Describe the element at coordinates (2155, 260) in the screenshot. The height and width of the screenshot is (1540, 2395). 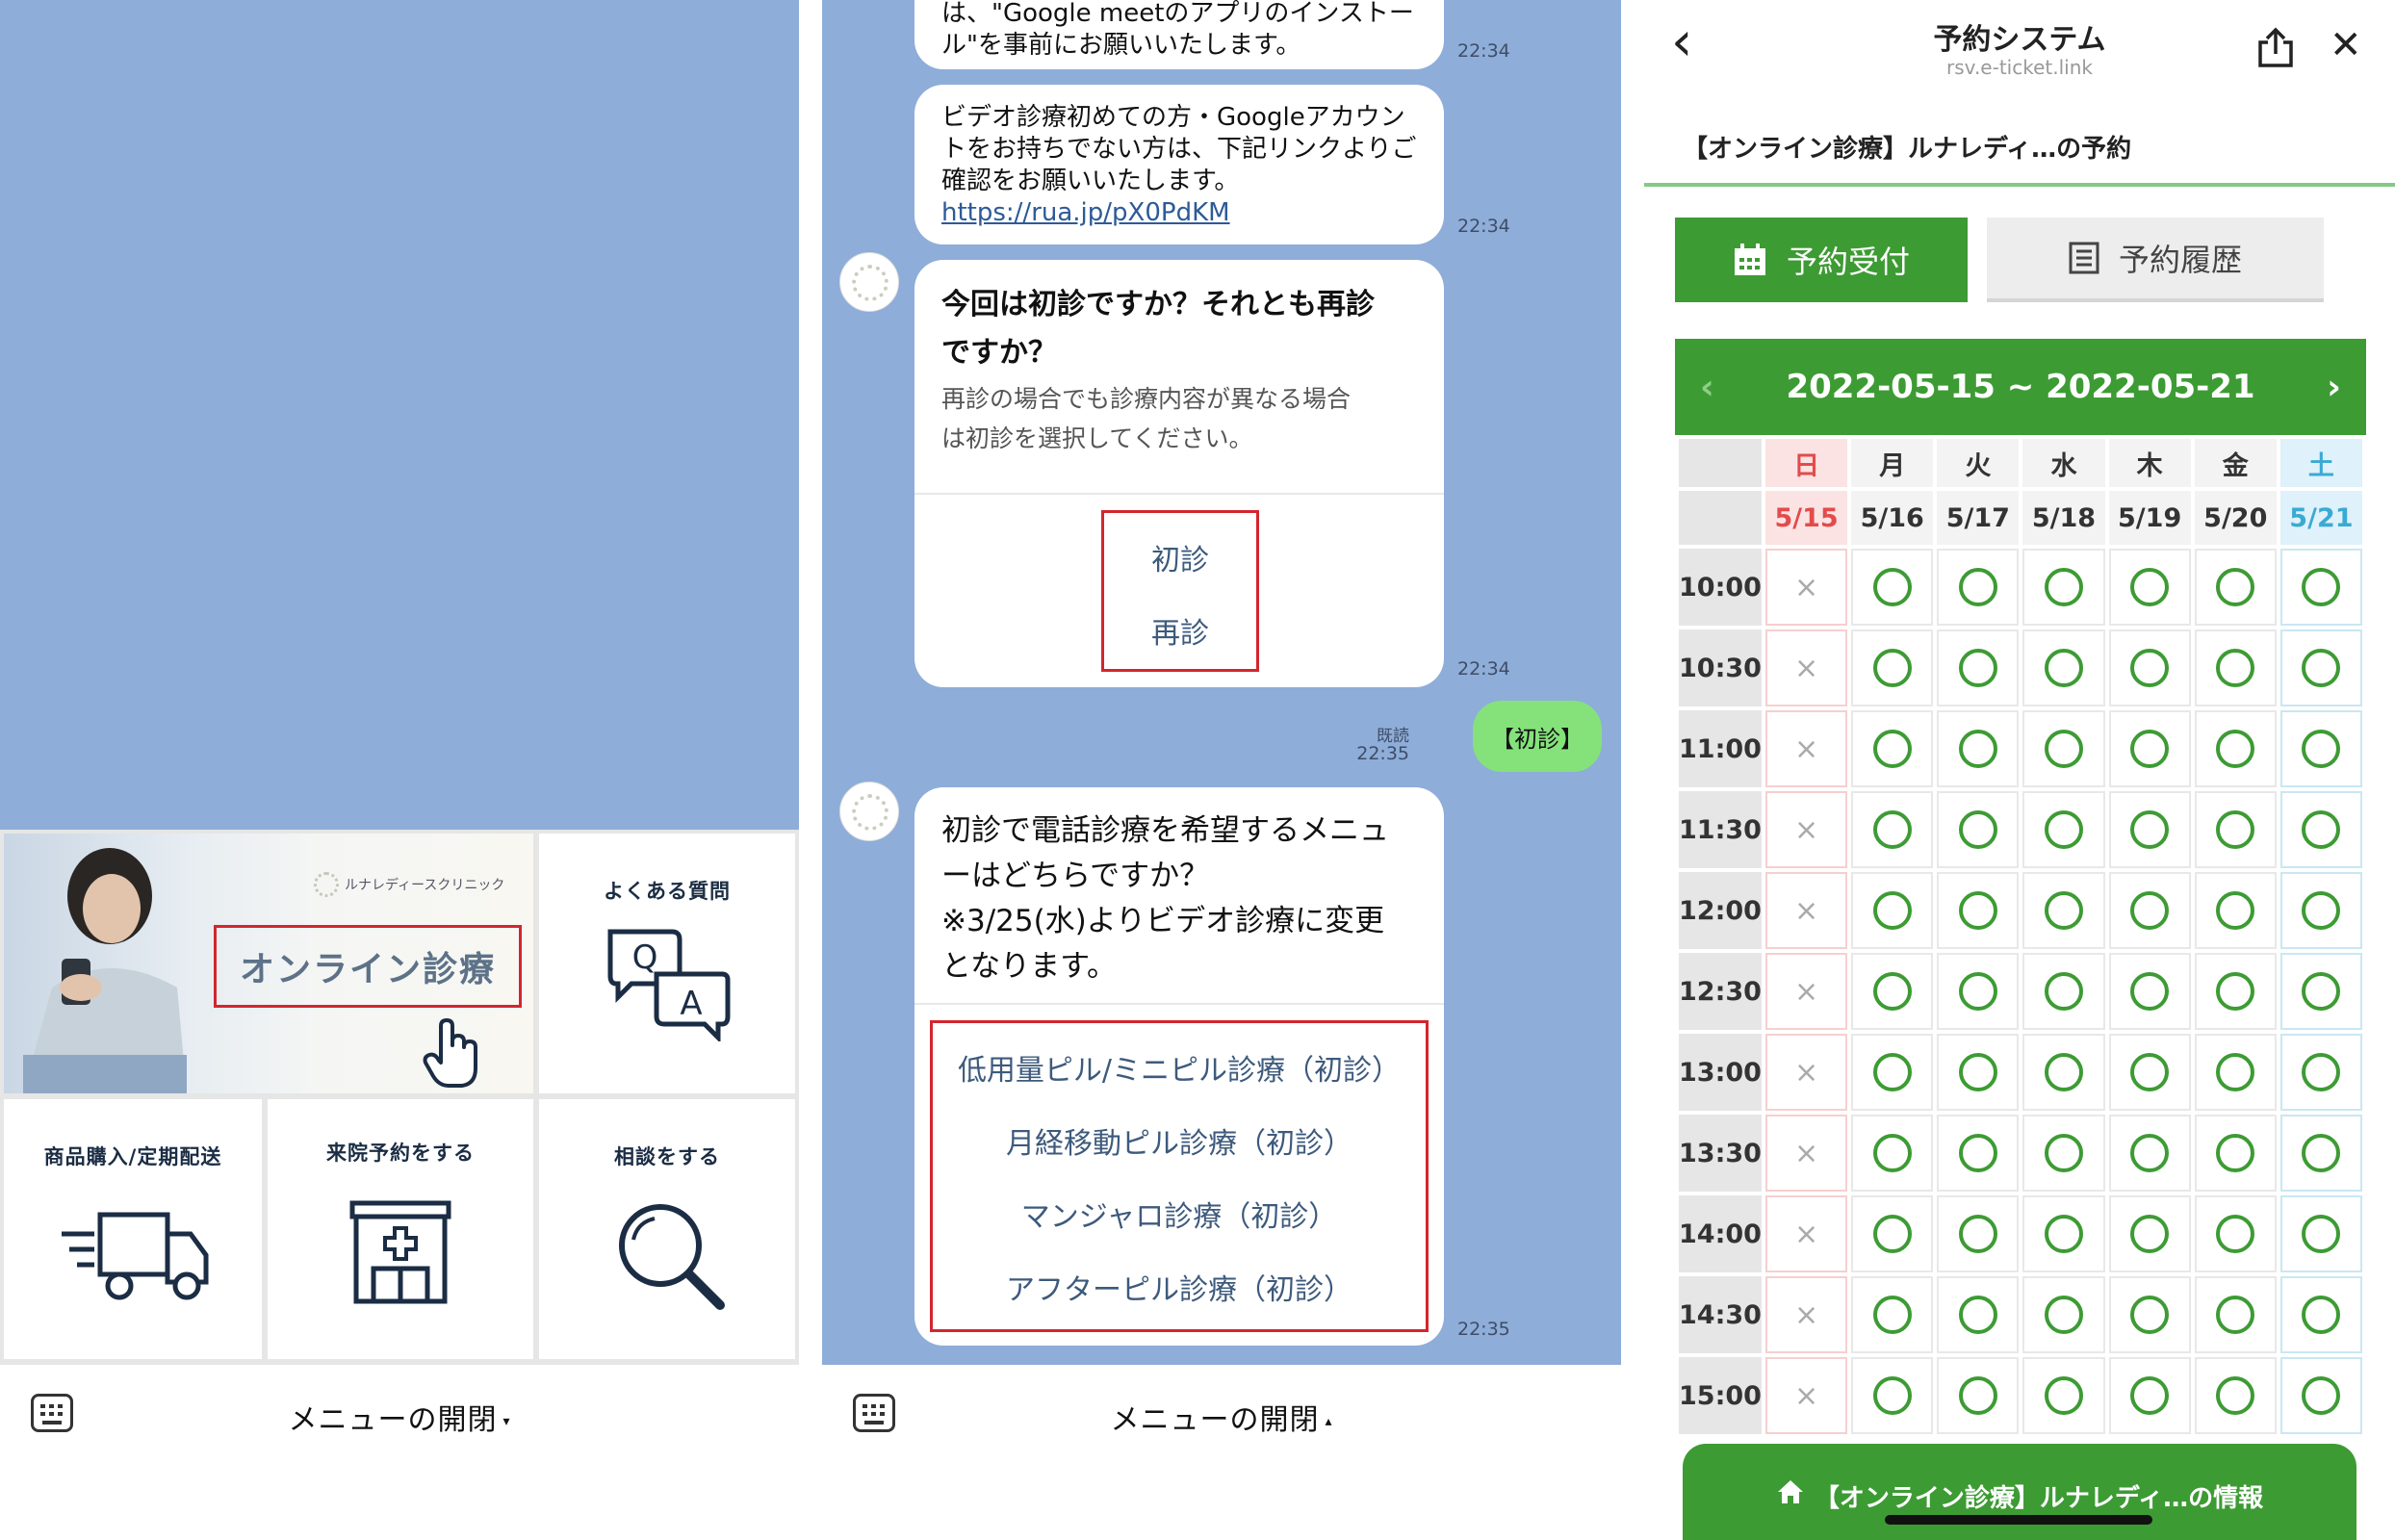
I see `tab-history: 予約履歴` at that location.